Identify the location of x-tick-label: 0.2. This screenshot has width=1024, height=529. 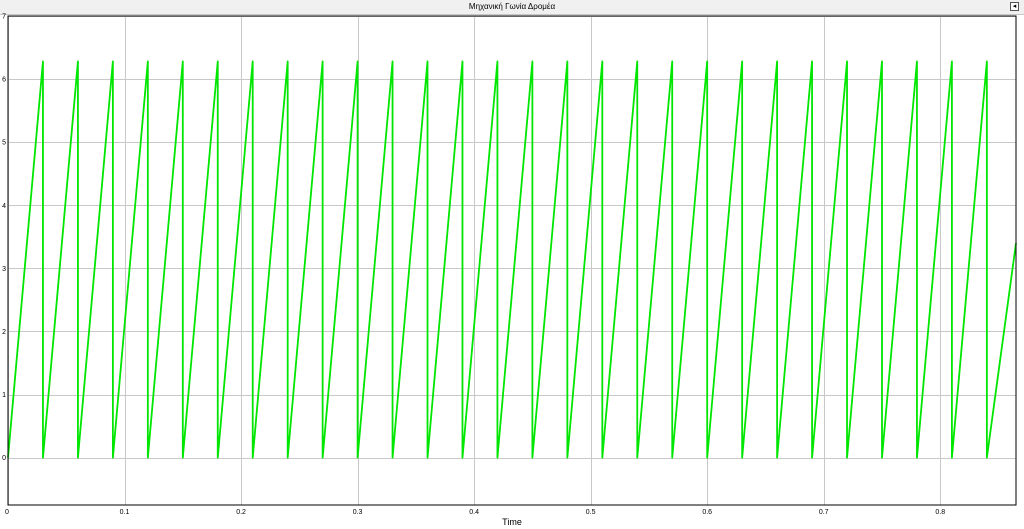
(241, 512).